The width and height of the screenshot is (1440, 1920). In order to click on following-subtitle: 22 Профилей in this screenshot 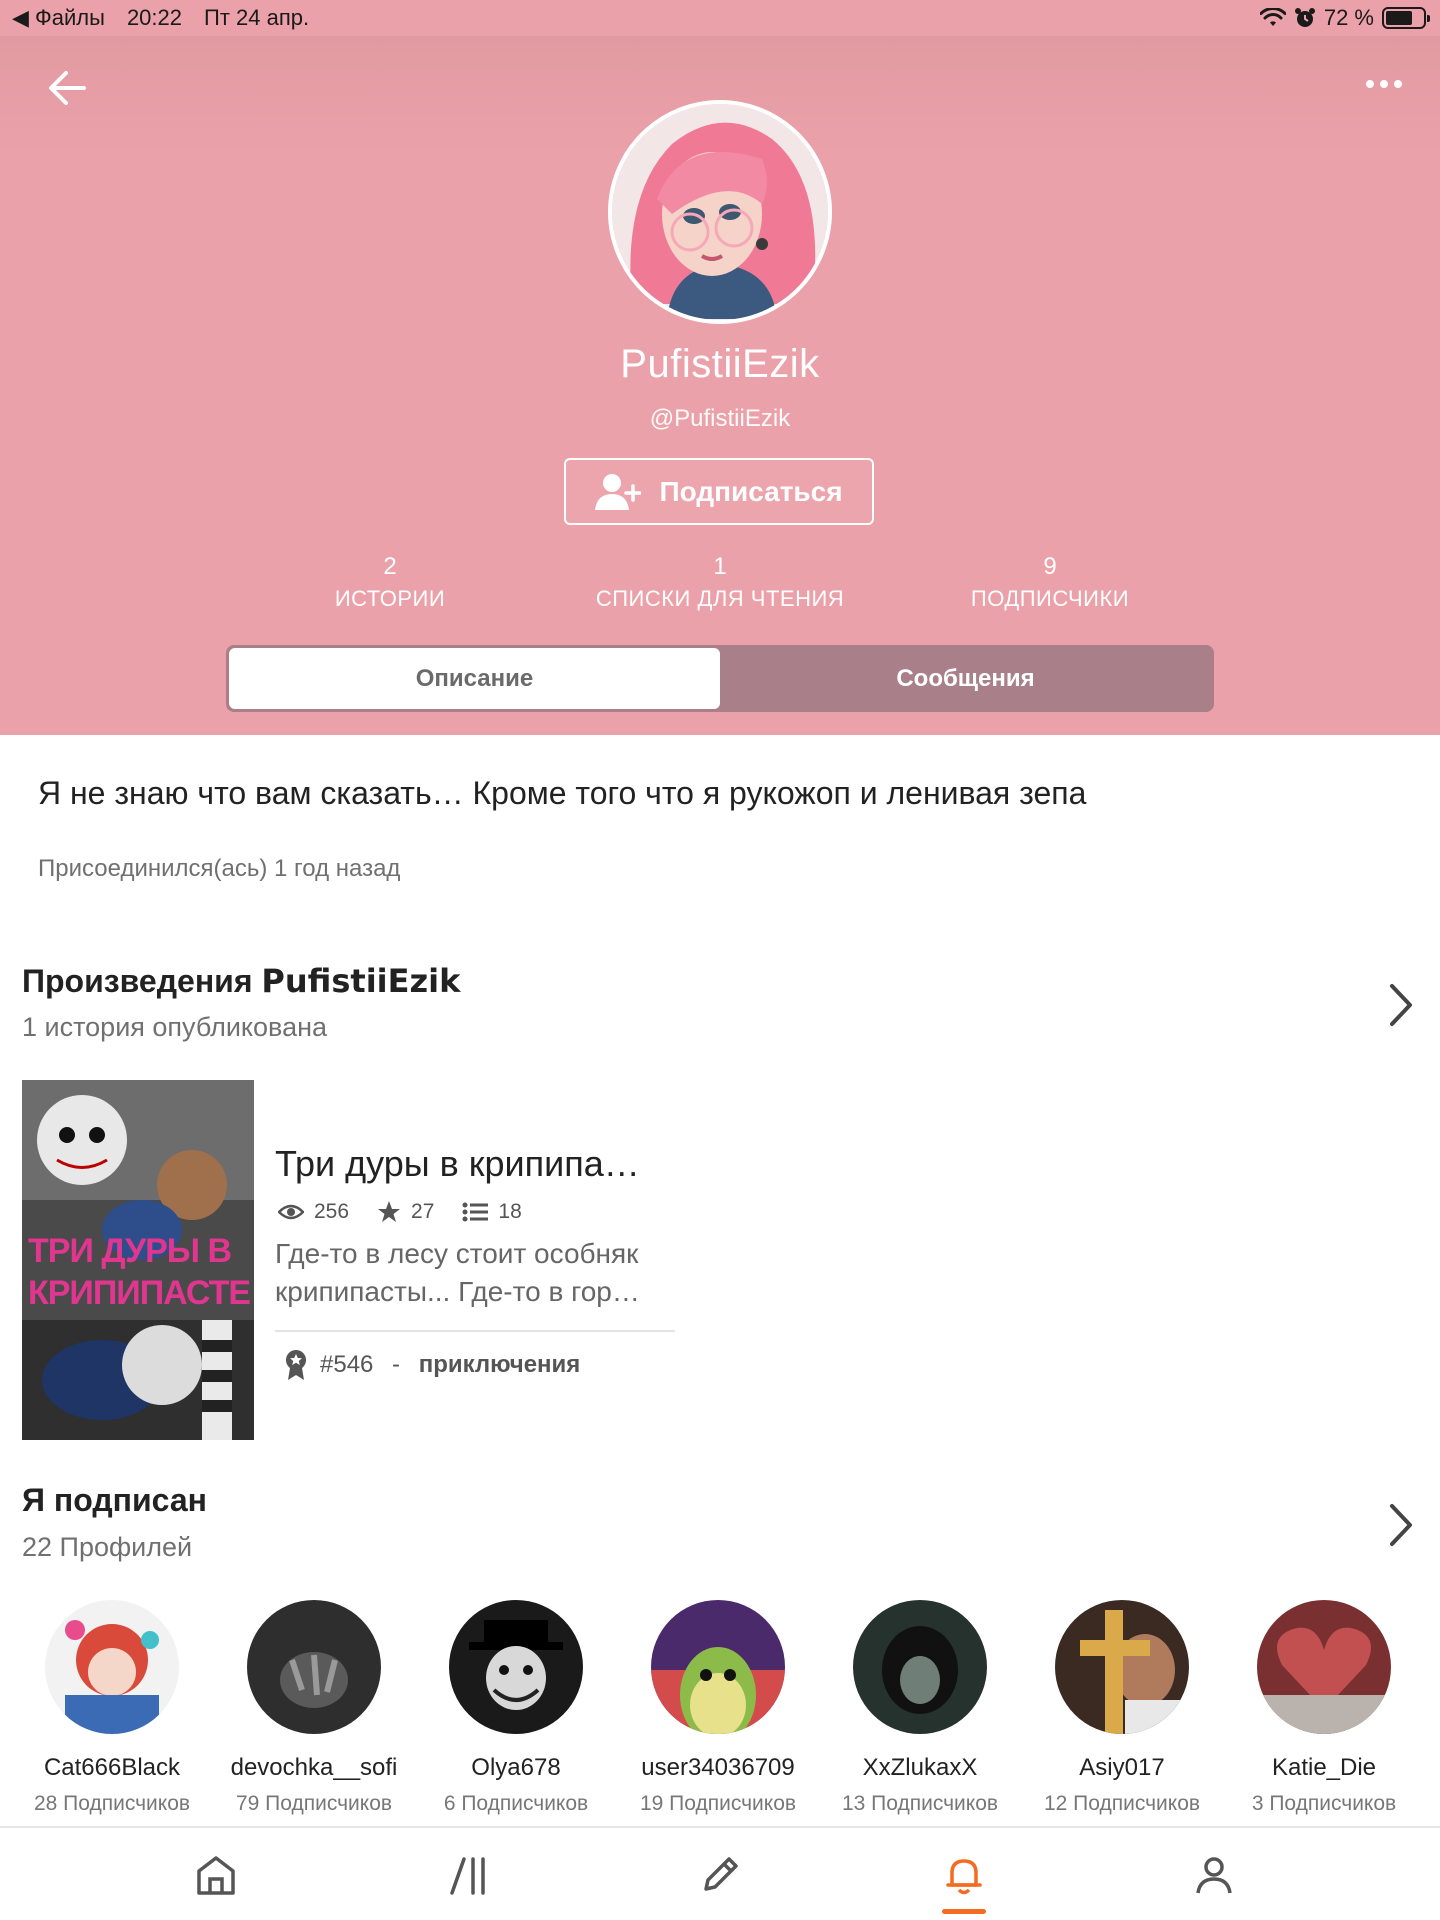, I will do `click(107, 1547)`.